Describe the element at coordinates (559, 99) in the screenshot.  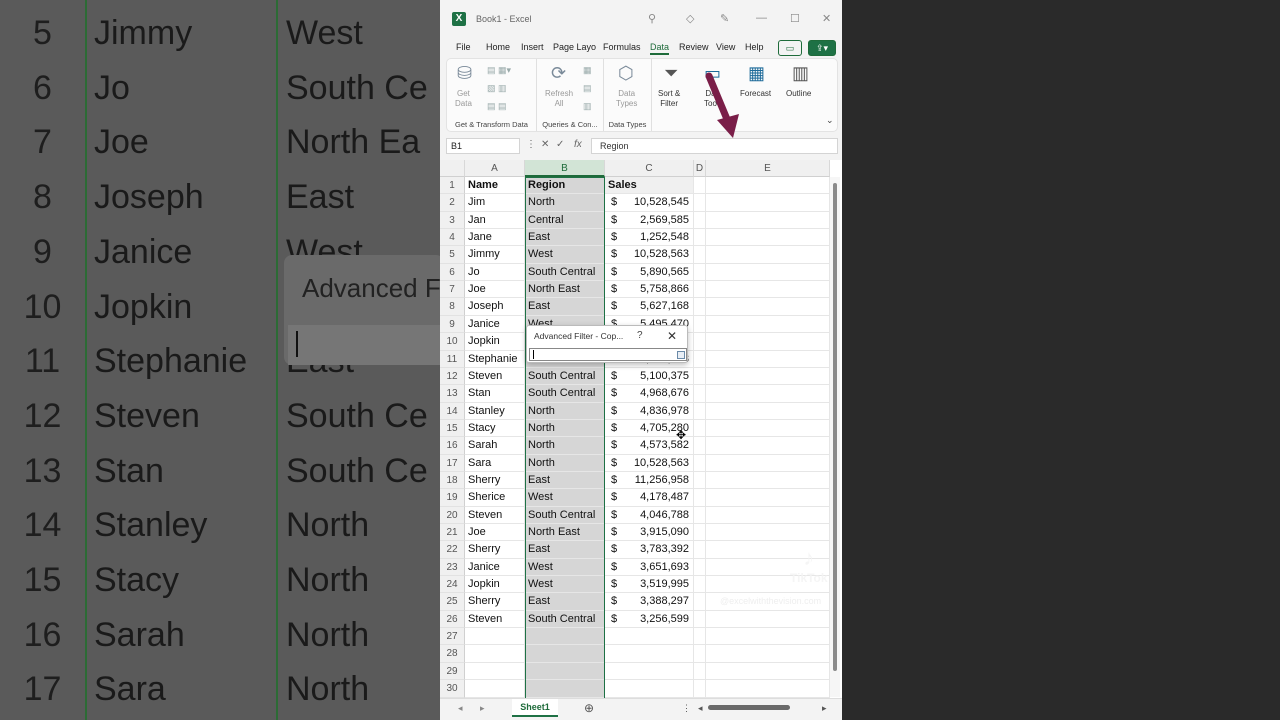
I see `refresh-all-button: Refresh All` at that location.